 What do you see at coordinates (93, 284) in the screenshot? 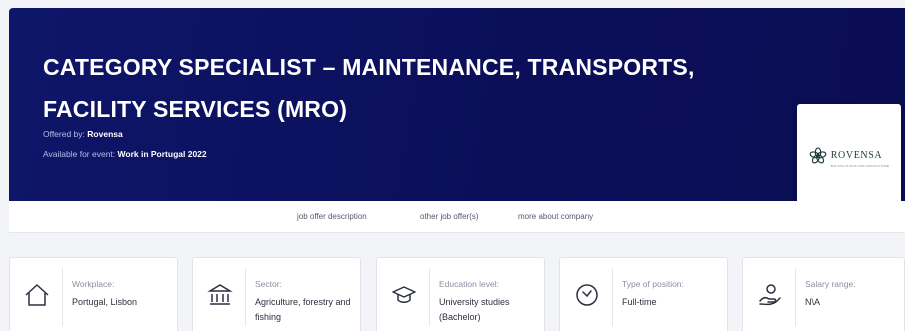
I see `workplace-label: Workplace:` at bounding box center [93, 284].